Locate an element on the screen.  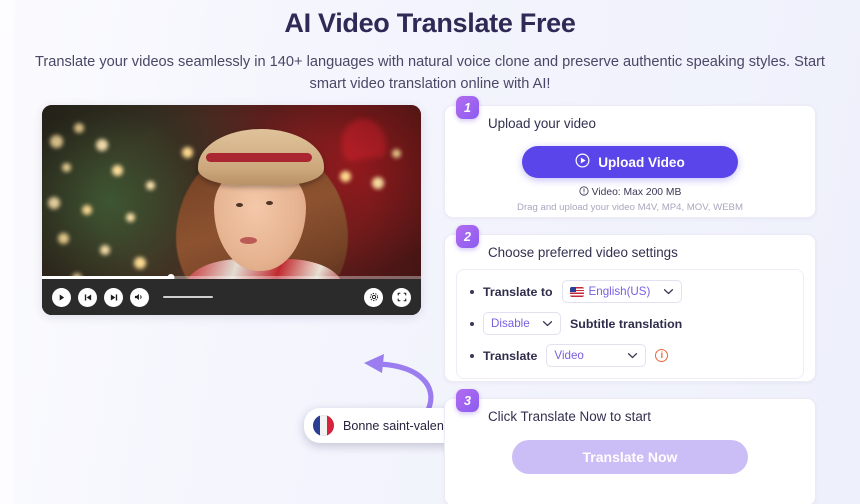
setting-row-translate-to: Translate to English(US) is located at coordinates (630, 291).